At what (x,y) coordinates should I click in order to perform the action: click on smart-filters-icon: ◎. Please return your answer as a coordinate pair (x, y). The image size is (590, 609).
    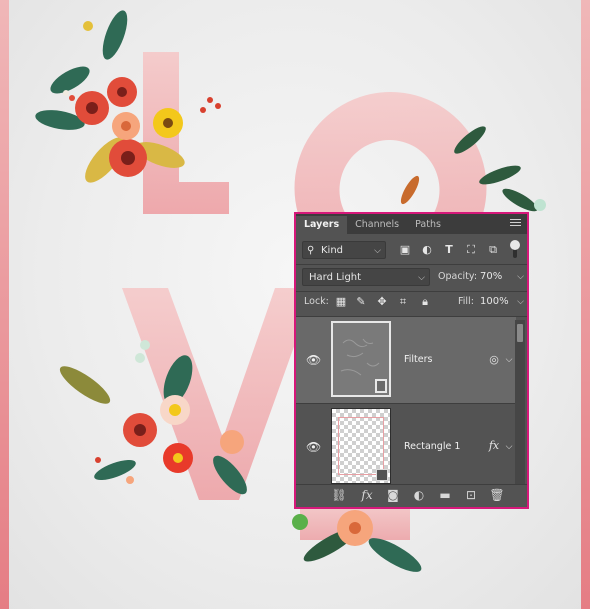
    Looking at the image, I should click on (494, 360).